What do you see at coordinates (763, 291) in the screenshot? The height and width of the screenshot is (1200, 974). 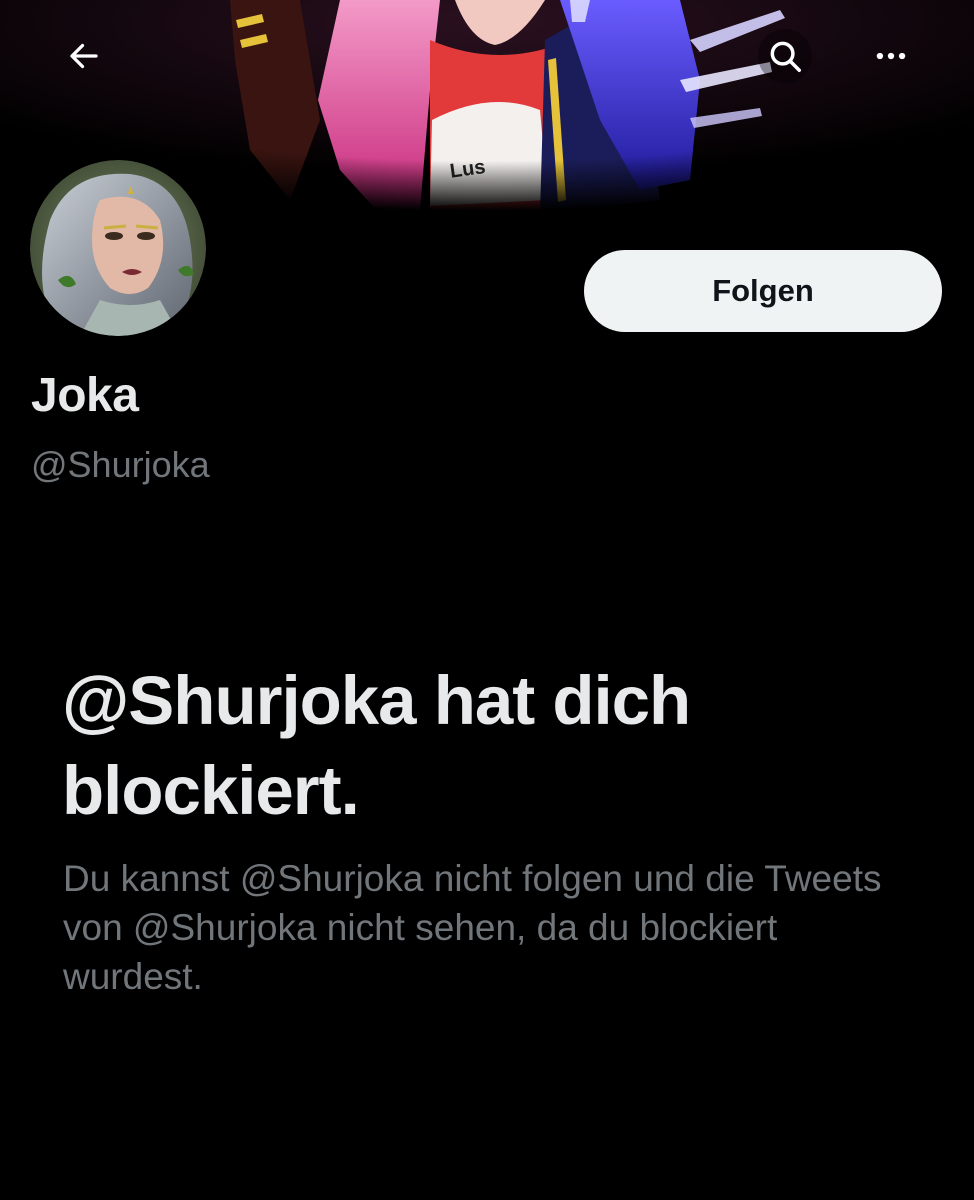 I see `follow-button: Folgen` at bounding box center [763, 291].